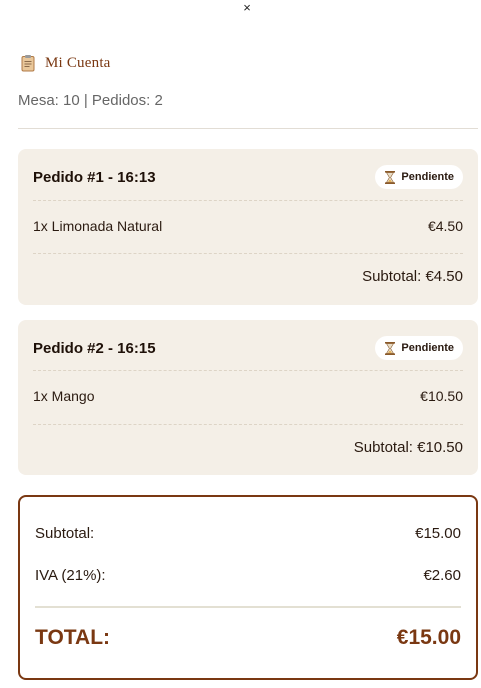 This screenshot has height=688, width=481. Describe the element at coordinates (248, 348) in the screenshot. I see `order-header: Pedido #2 - 16:15 Pendiente` at that location.